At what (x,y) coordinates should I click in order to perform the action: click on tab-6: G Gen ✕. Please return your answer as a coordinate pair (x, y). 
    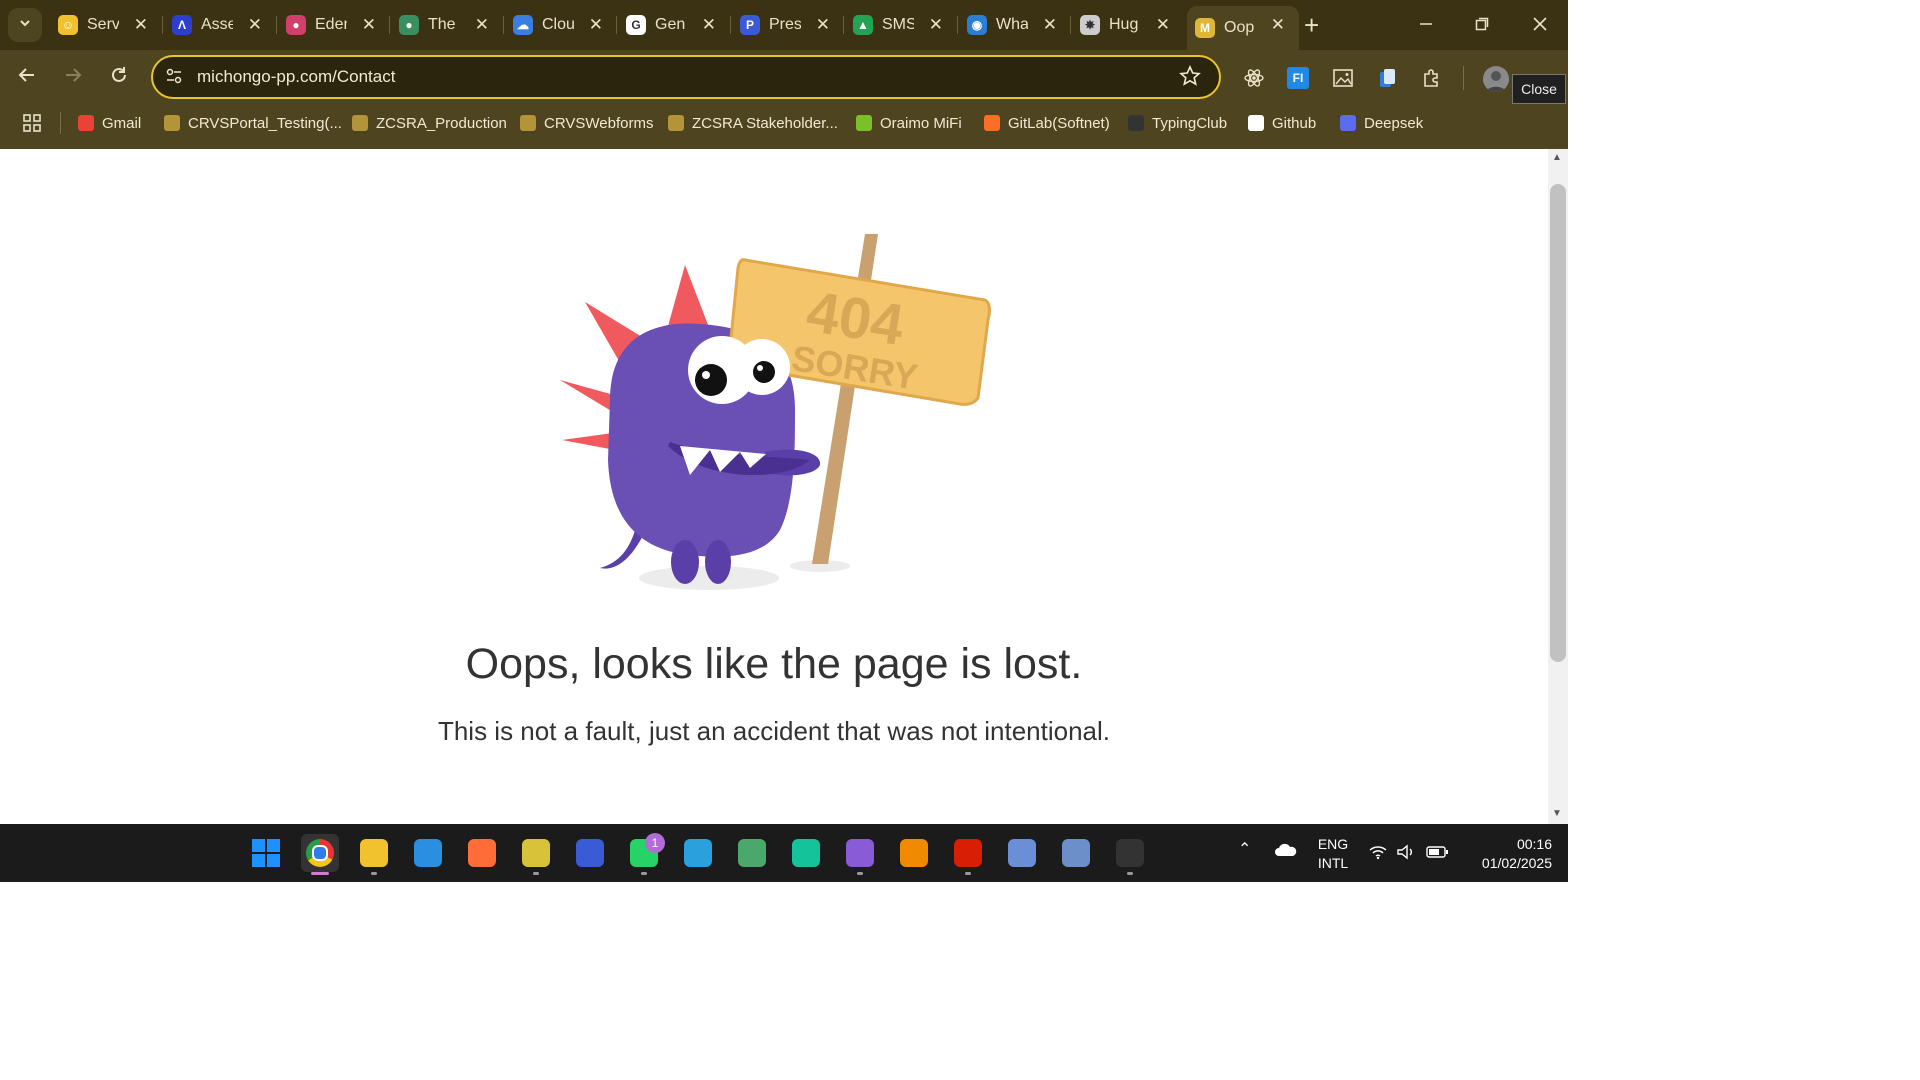
    Looking at the image, I should click on (674, 25).